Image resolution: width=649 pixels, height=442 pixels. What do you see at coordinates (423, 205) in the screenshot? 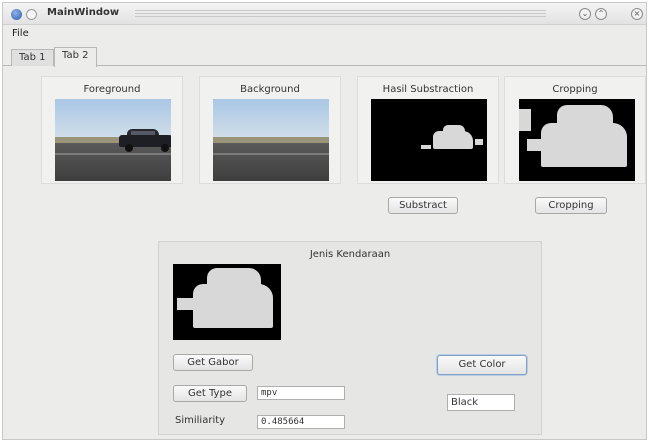
I see `substract-button: Substract` at bounding box center [423, 205].